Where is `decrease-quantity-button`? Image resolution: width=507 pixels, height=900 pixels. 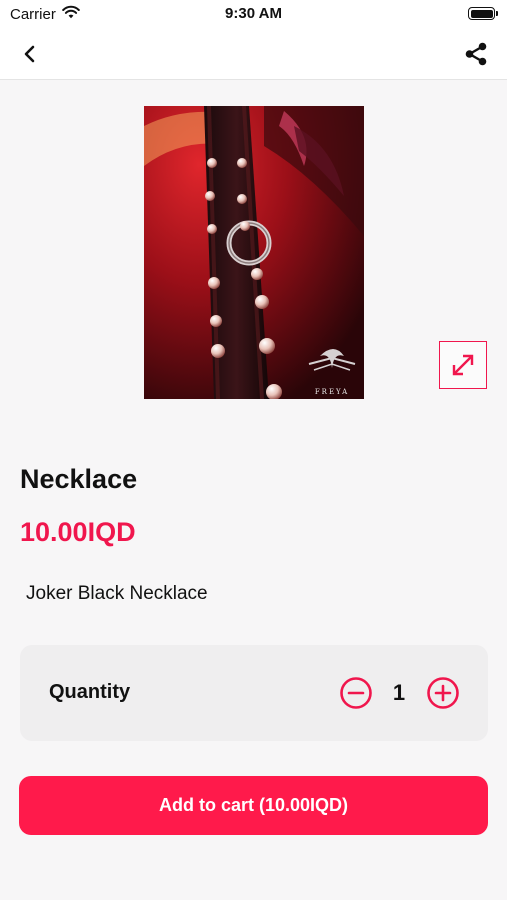
decrease-quantity-button is located at coordinates (356, 693).